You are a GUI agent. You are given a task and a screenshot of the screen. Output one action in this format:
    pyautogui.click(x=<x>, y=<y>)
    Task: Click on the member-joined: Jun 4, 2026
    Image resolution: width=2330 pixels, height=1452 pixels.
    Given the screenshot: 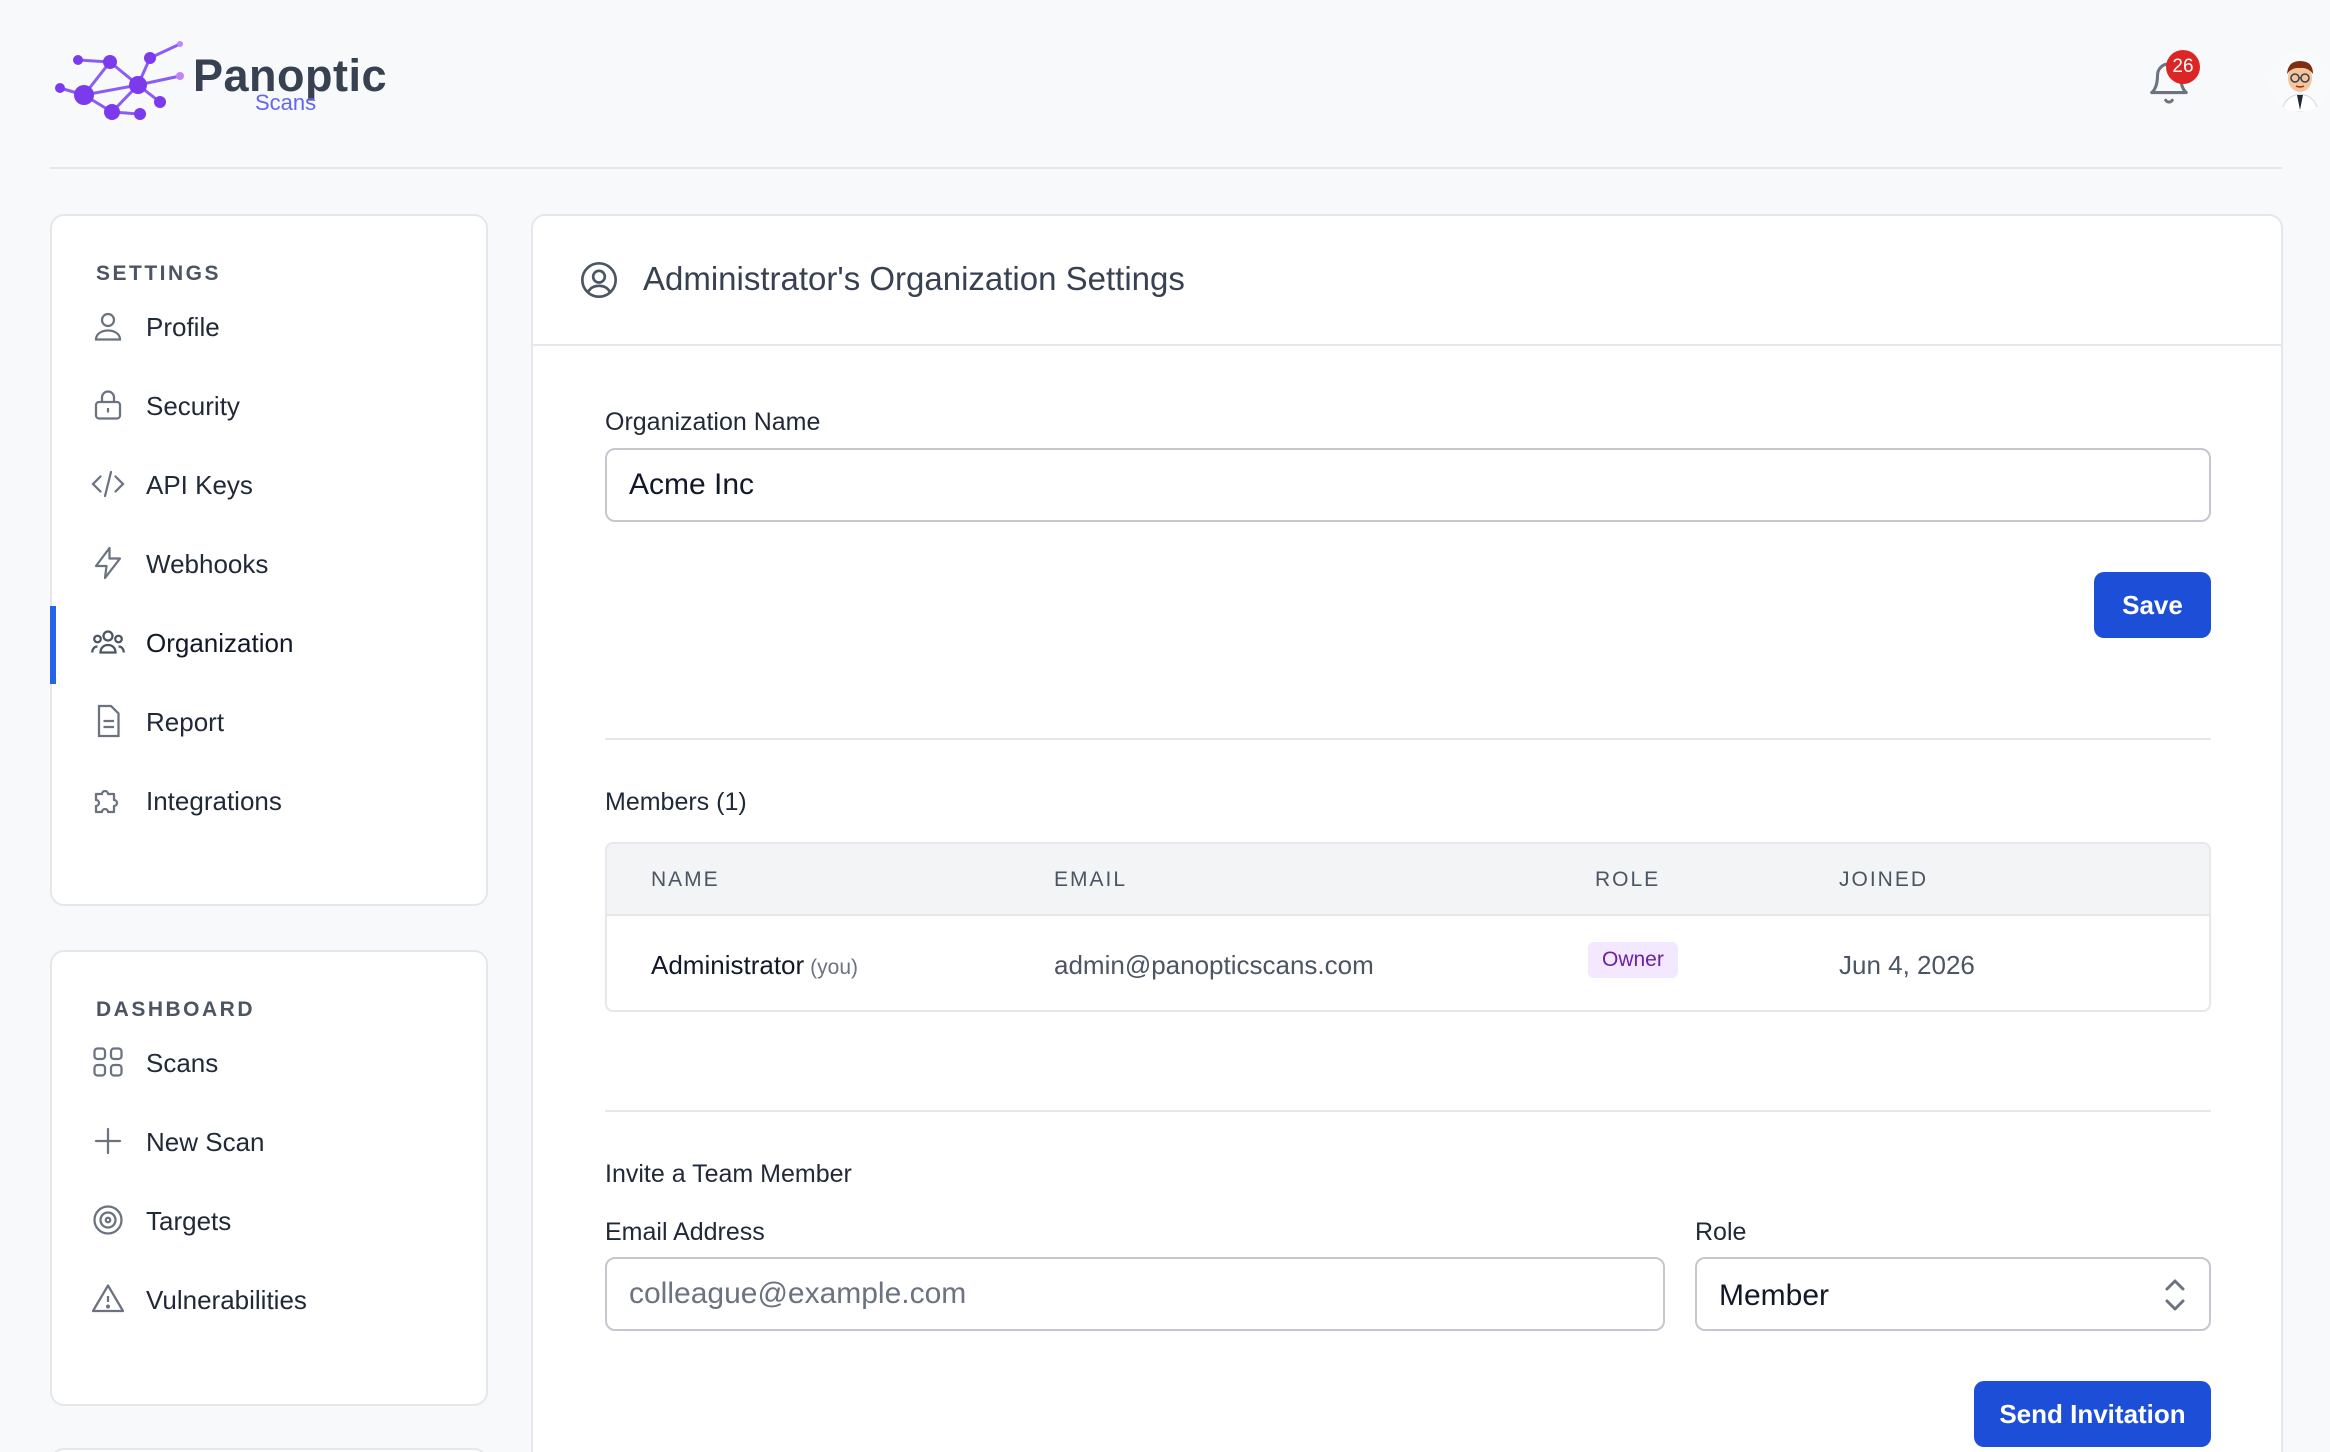 What is the action you would take?
    pyautogui.click(x=1907, y=965)
    